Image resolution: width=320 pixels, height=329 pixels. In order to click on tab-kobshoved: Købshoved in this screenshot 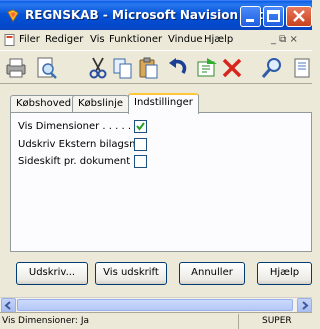, I will do `click(44, 104)`.